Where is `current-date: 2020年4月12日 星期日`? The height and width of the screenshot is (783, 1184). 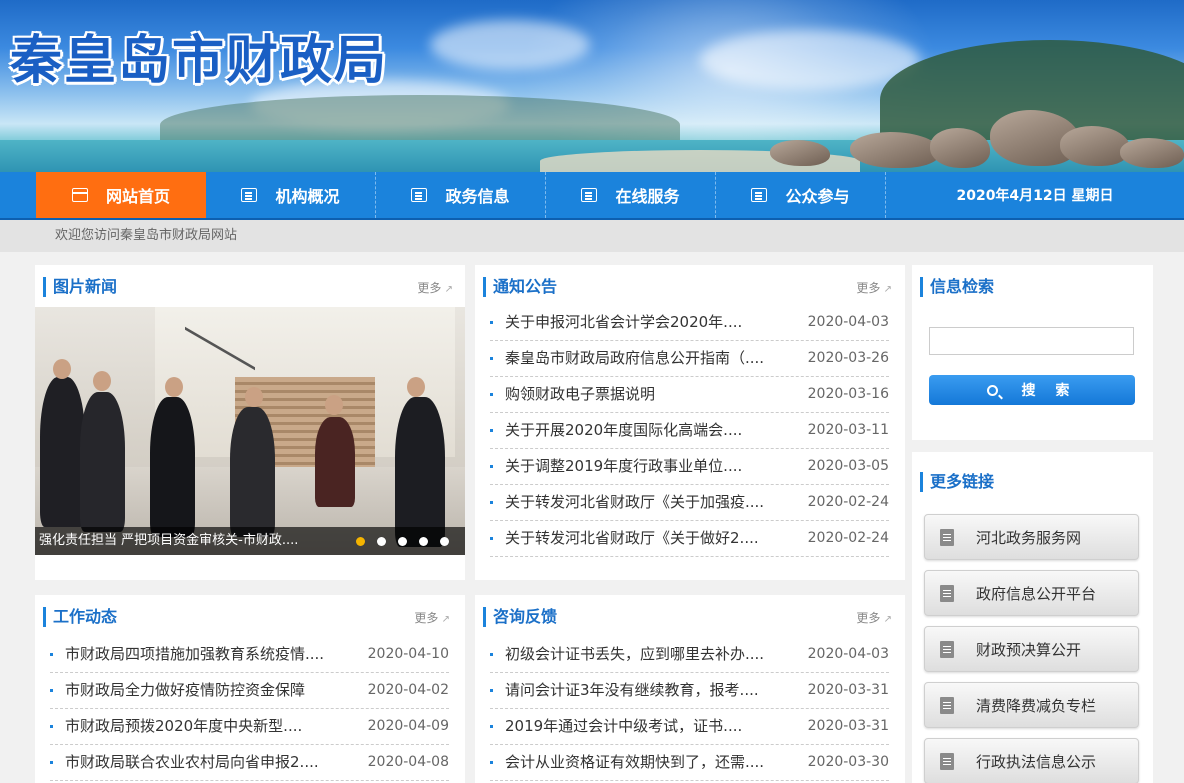 current-date: 2020年4月12日 星期日 is located at coordinates (1035, 196).